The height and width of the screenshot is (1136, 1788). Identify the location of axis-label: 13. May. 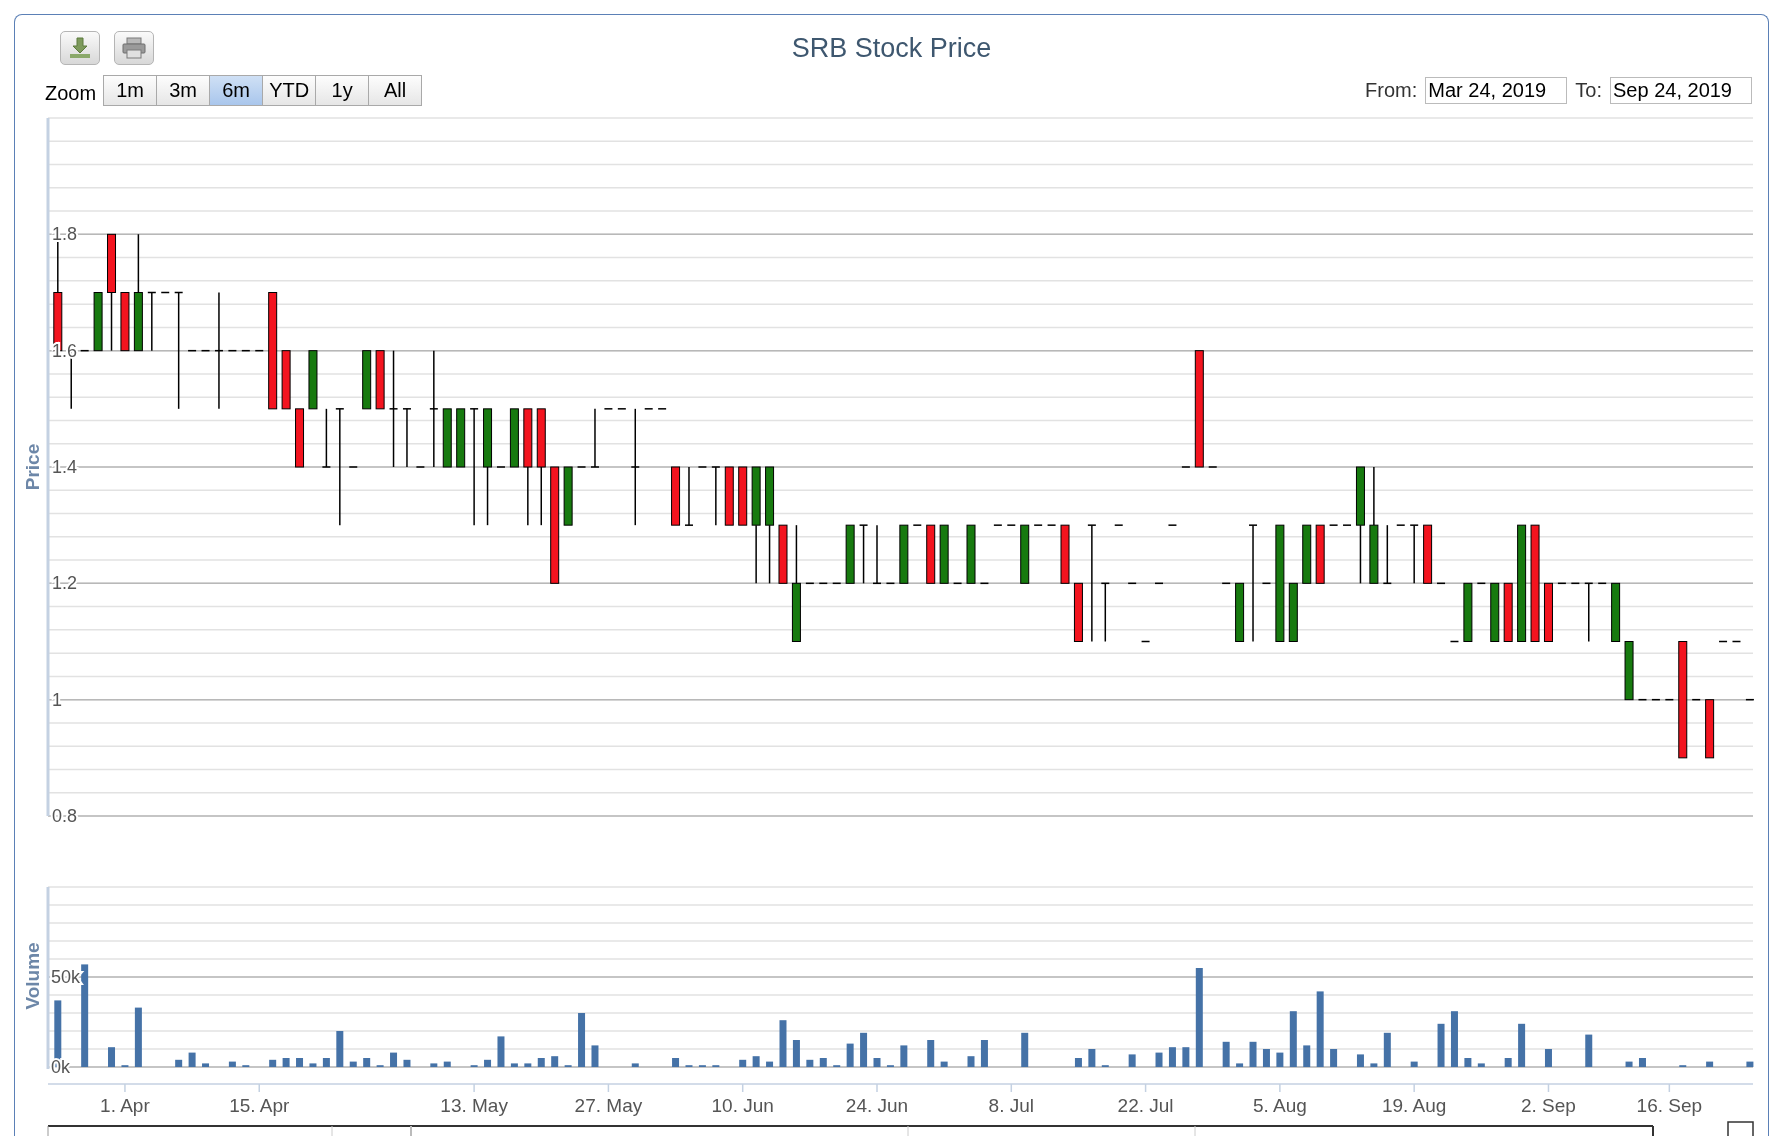
(474, 1105).